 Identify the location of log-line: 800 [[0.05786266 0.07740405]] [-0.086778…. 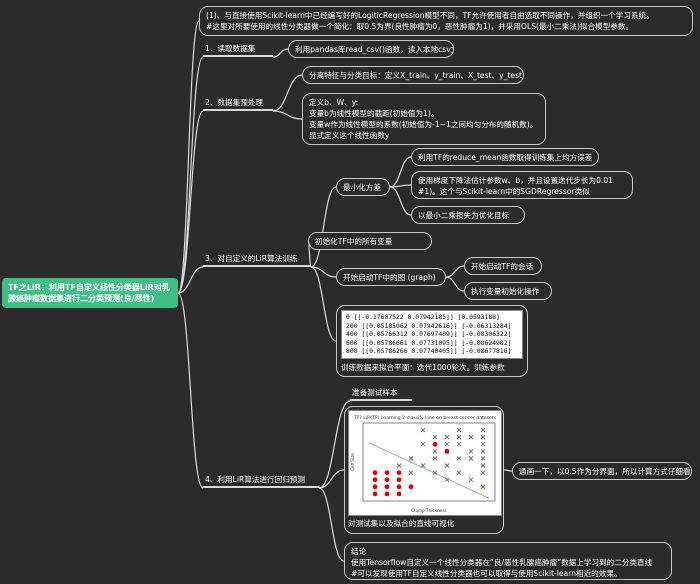
(429, 351).